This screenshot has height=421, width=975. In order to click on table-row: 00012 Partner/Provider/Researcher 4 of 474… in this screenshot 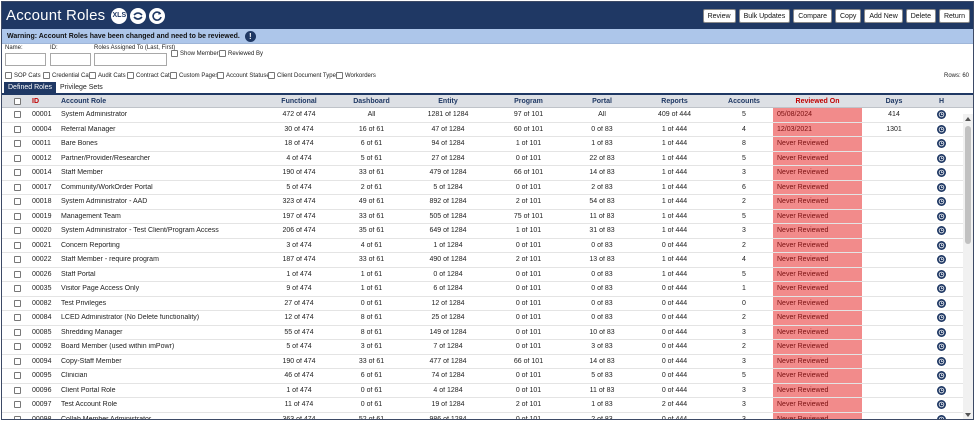, I will do `click(487, 158)`.